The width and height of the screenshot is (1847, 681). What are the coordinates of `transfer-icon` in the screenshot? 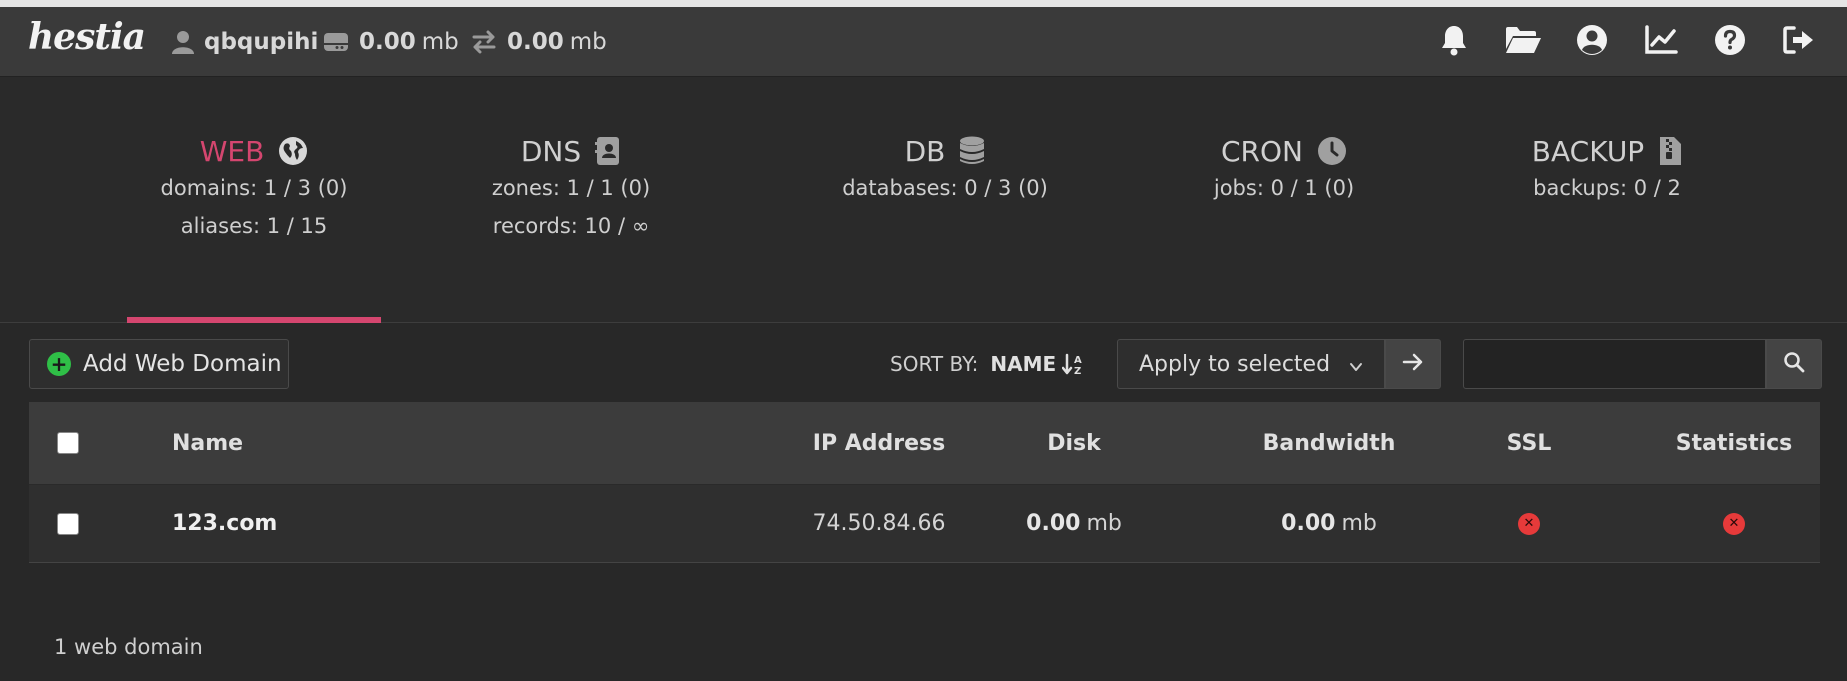 It's located at (484, 42).